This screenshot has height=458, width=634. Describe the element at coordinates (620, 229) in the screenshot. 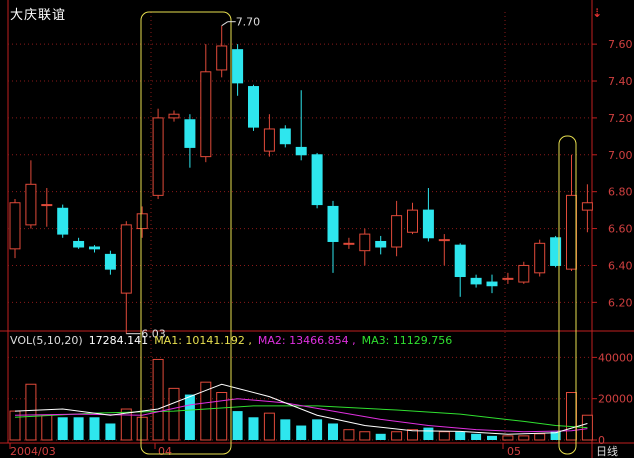

I see `price-tick-label: 6.60` at that location.